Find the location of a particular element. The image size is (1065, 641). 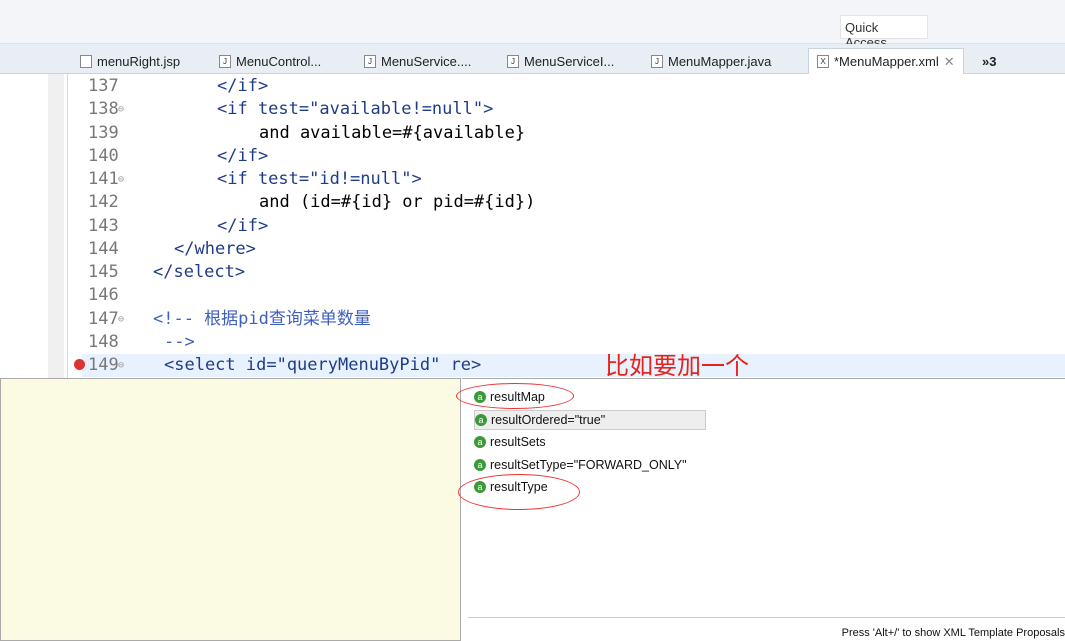

tab-label: menuRight.jsp is located at coordinates (139, 61).